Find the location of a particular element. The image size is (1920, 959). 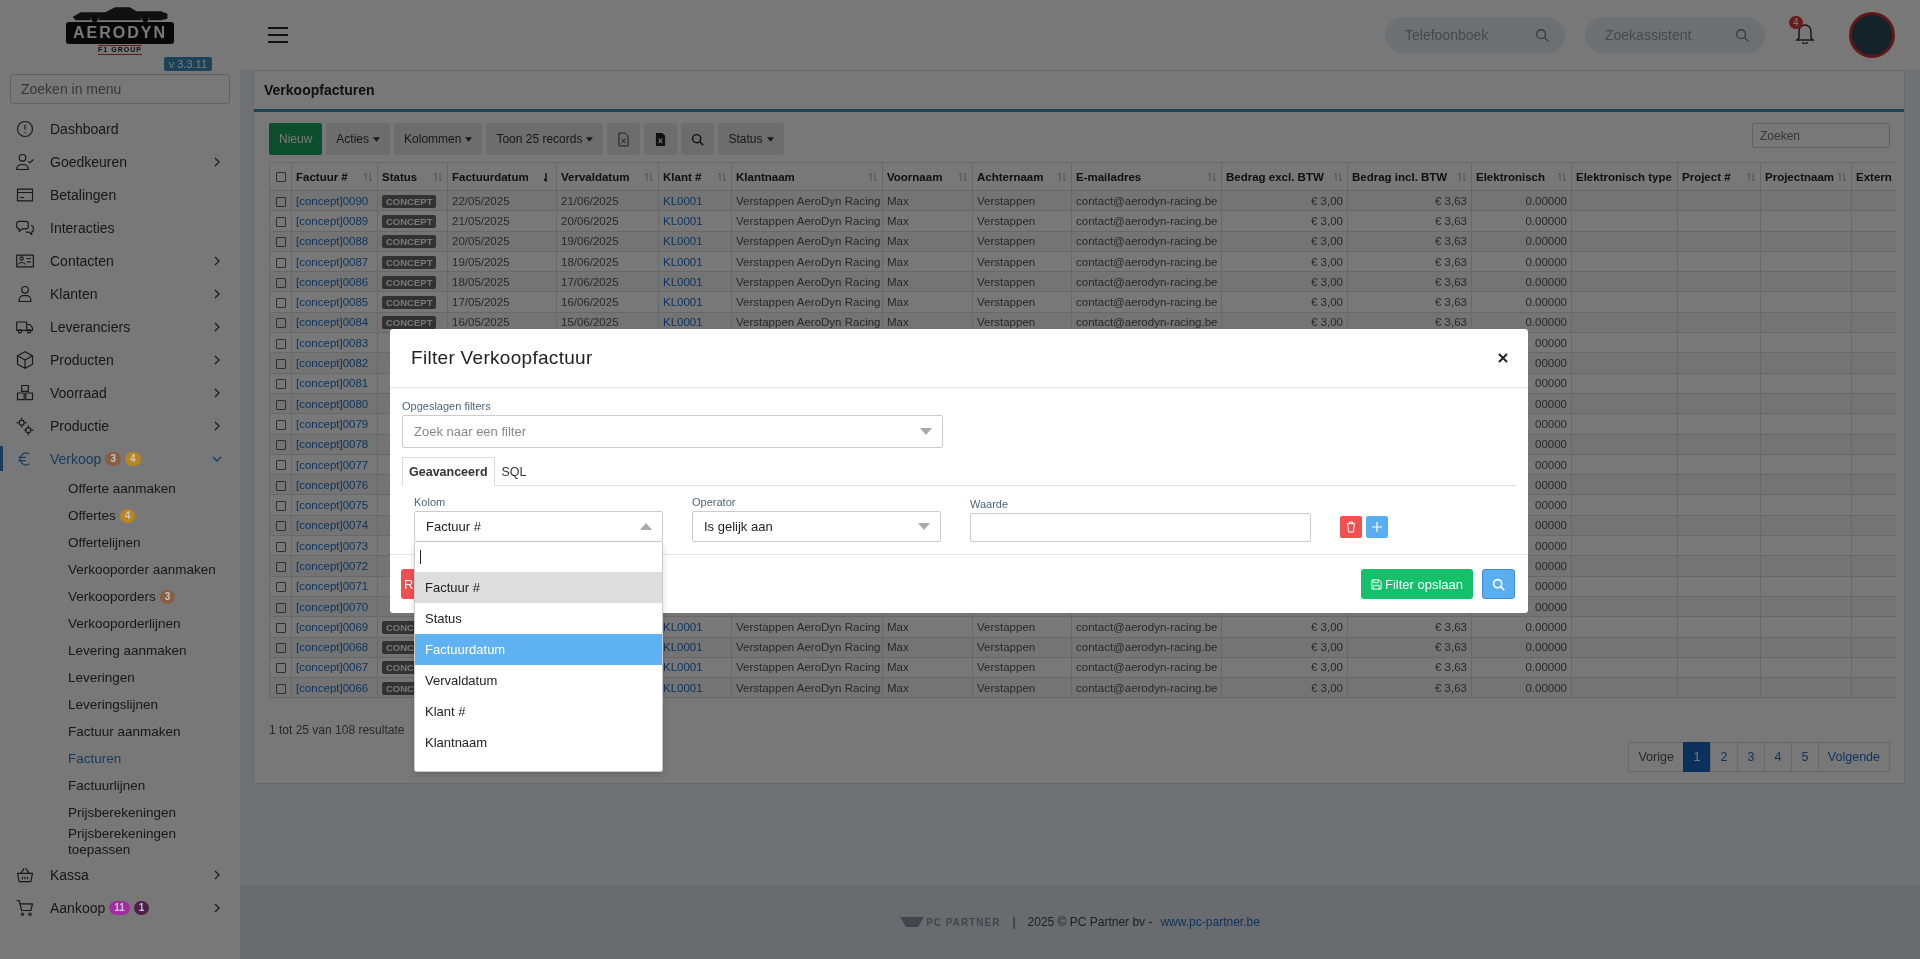

value-input-field is located at coordinates (1140, 527).